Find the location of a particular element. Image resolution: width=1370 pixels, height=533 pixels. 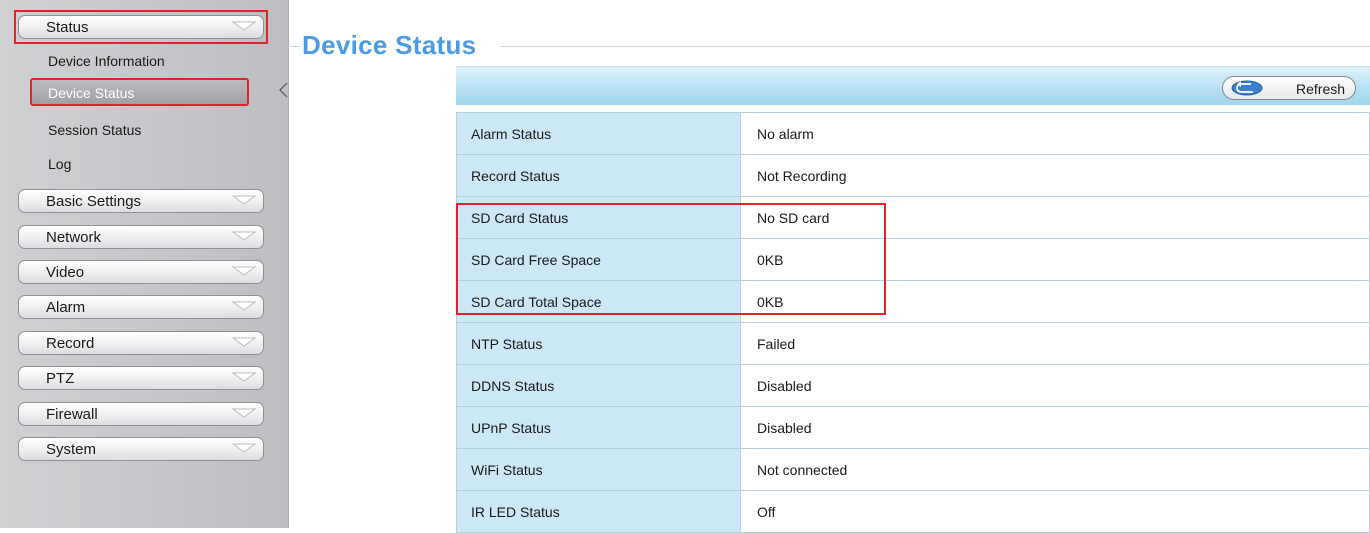

row-value: Failed is located at coordinates (1055, 343).